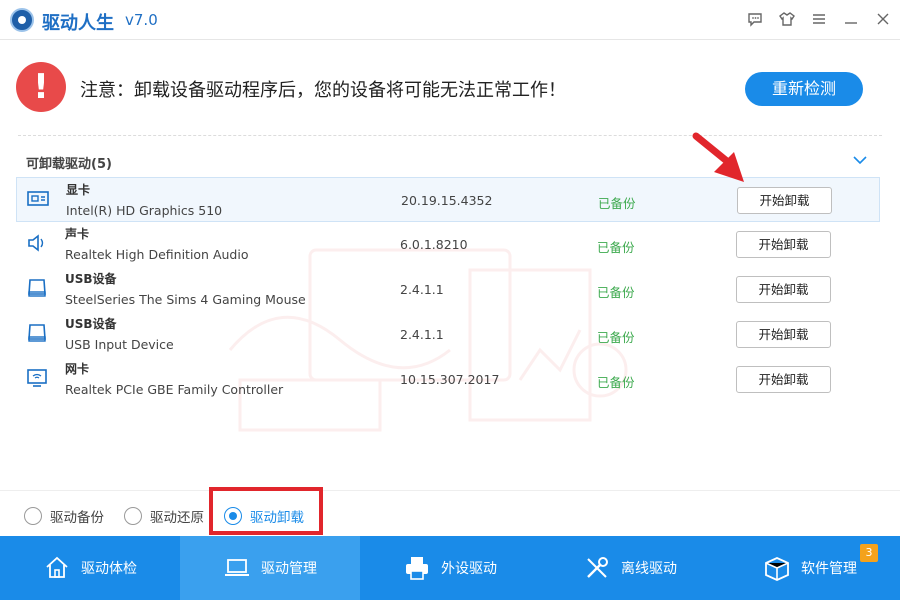  What do you see at coordinates (469, 569) in the screenshot?
I see `nav-label: 外设驱动` at bounding box center [469, 569].